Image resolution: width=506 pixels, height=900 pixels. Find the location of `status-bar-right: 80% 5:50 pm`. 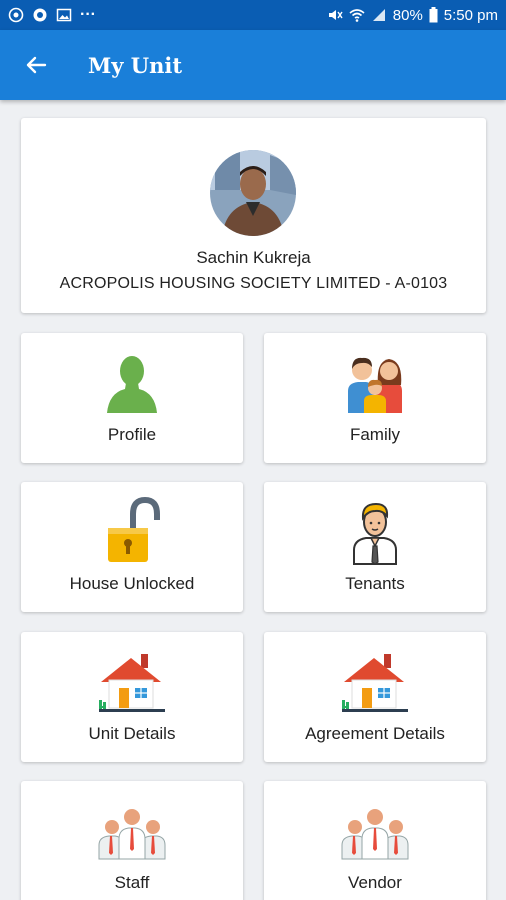

status-bar-right: 80% 5:50 pm is located at coordinates (412, 15).